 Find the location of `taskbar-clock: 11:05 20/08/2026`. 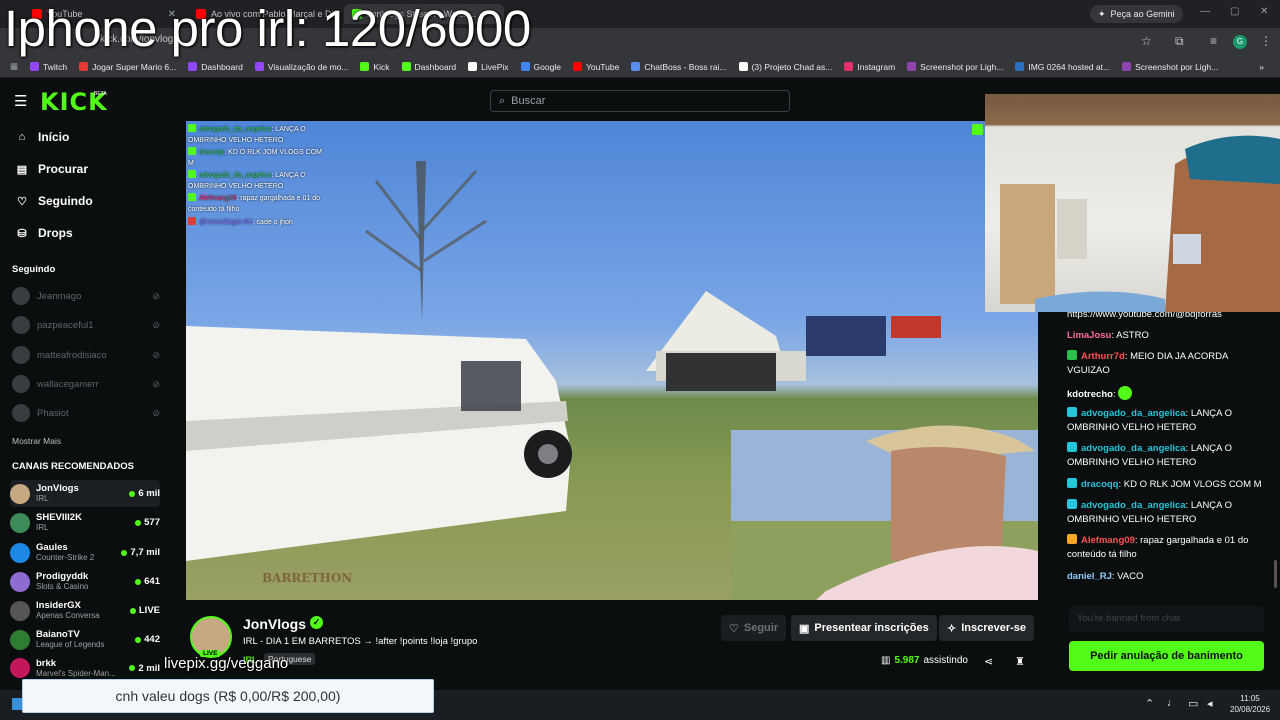

taskbar-clock: 11:05 20/08/2026 is located at coordinates (1250, 704).